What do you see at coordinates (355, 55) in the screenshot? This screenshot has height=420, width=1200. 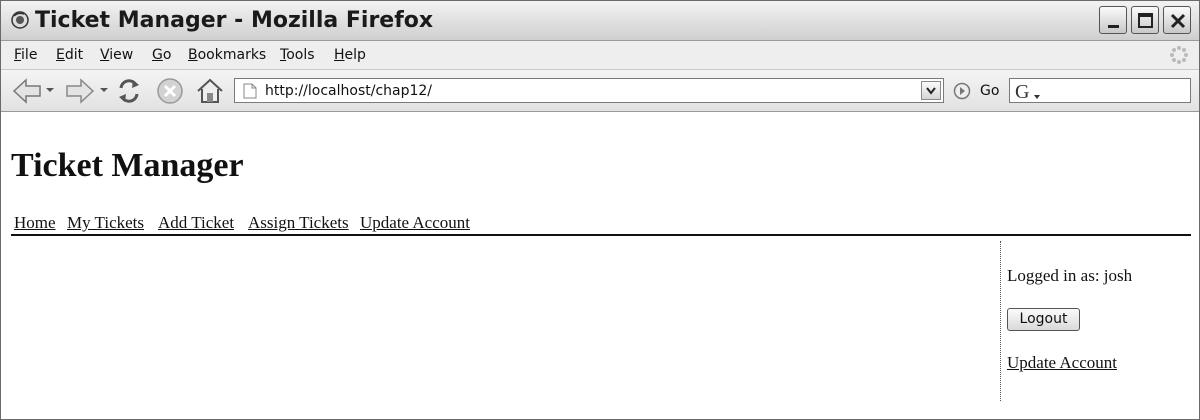 I see `menu-help-label: elp` at bounding box center [355, 55].